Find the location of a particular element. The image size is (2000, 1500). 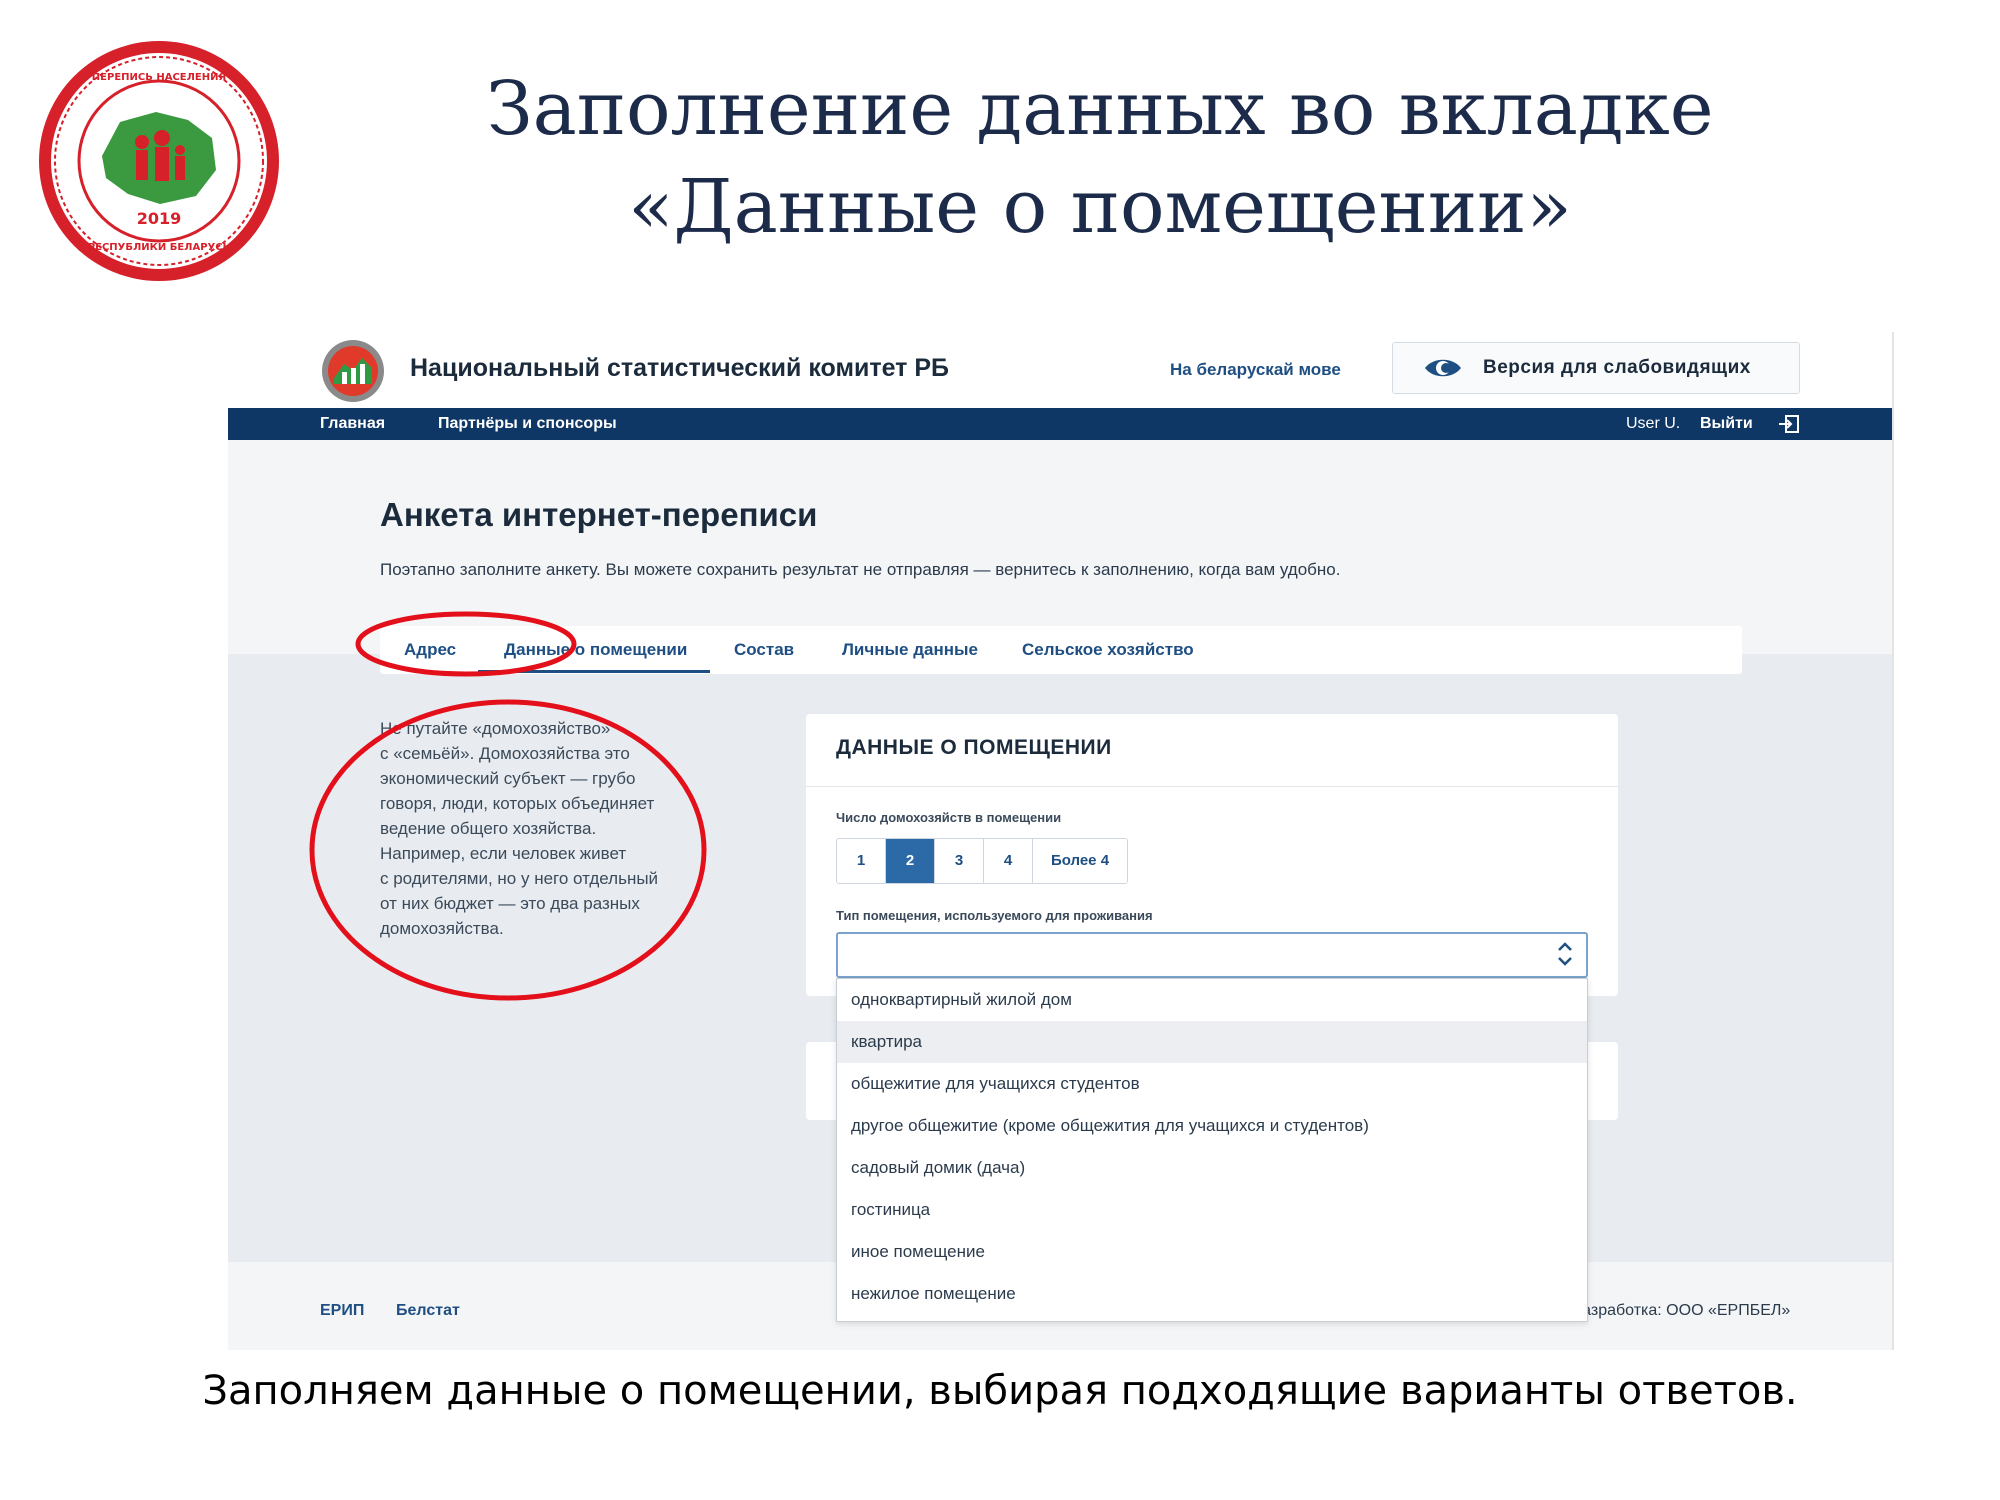

footer-developer: Разработка: ООО «ЕРПБЕЛ» is located at coordinates (1681, 1310).